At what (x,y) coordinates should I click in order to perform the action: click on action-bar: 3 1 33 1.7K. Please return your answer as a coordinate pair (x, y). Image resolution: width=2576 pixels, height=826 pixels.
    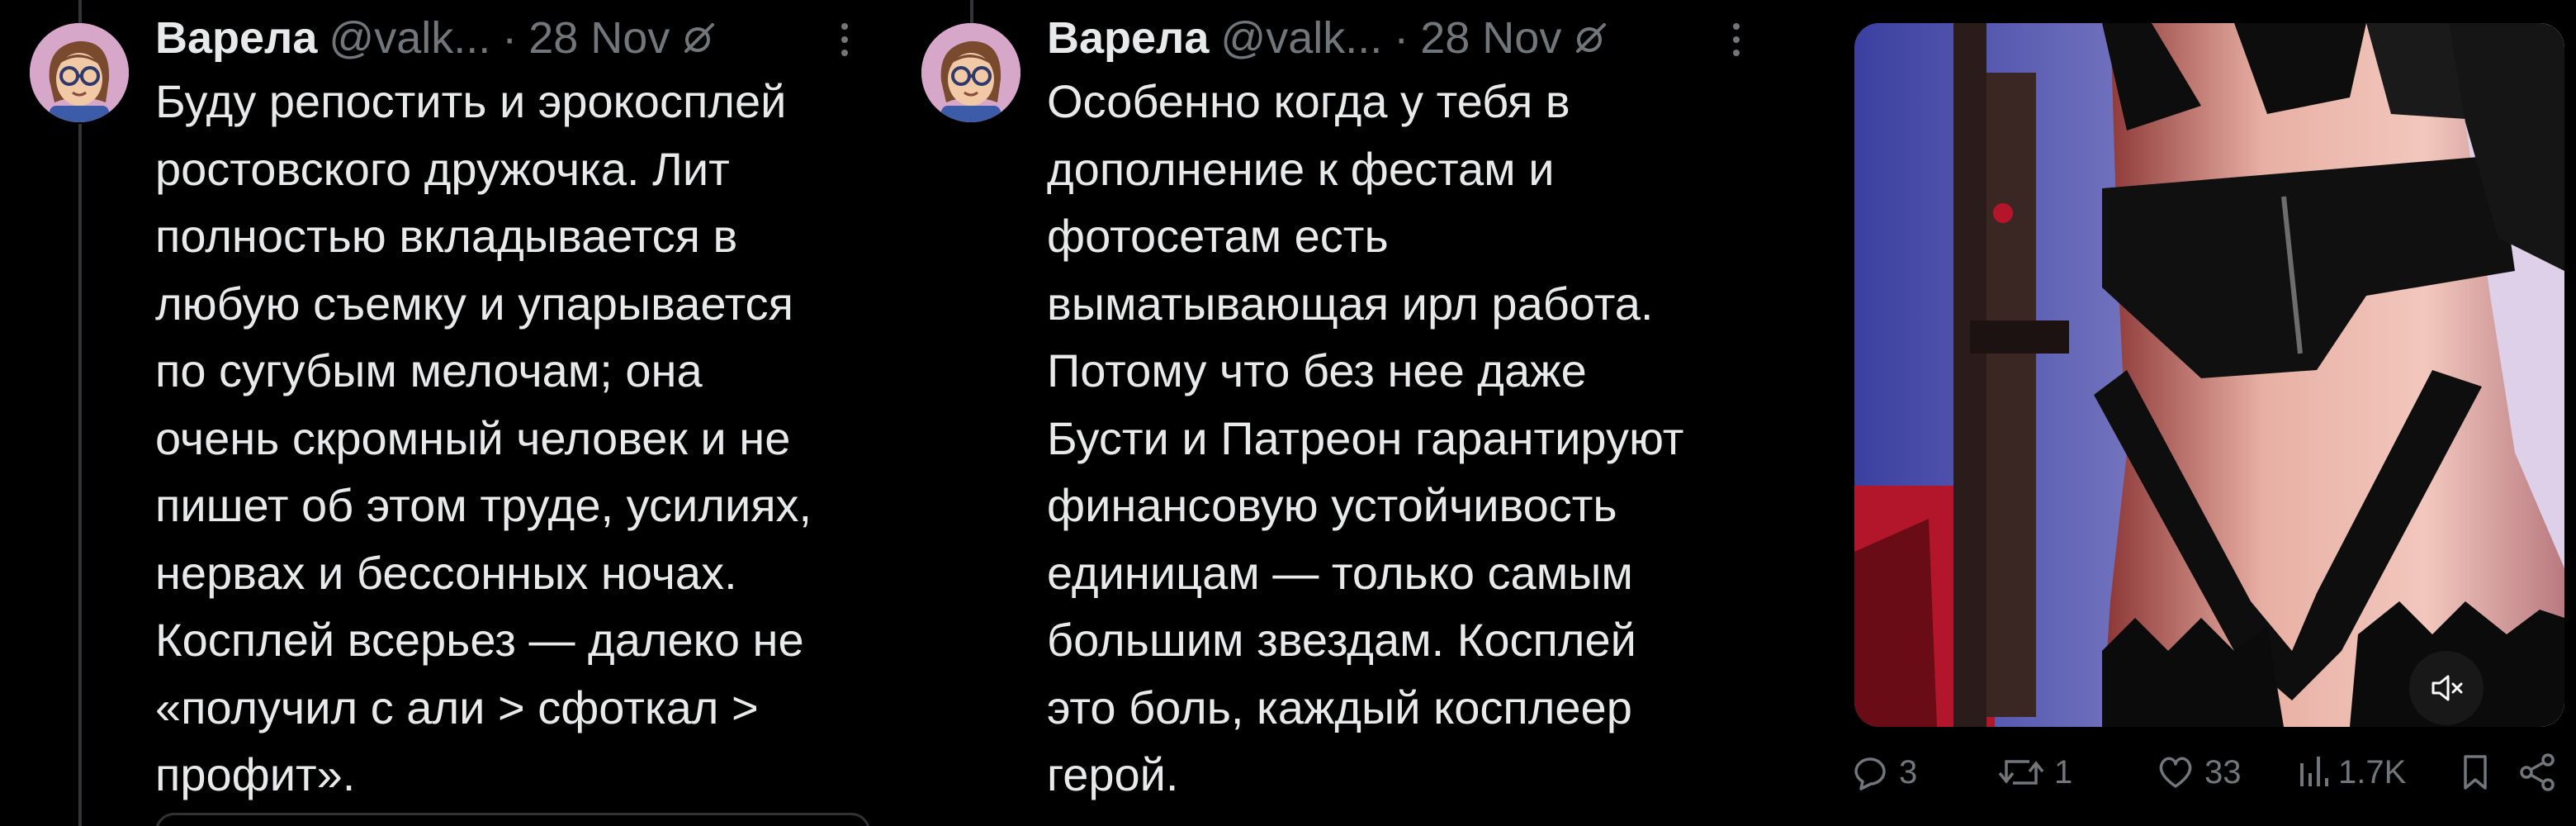
    Looking at the image, I should click on (2175, 772).